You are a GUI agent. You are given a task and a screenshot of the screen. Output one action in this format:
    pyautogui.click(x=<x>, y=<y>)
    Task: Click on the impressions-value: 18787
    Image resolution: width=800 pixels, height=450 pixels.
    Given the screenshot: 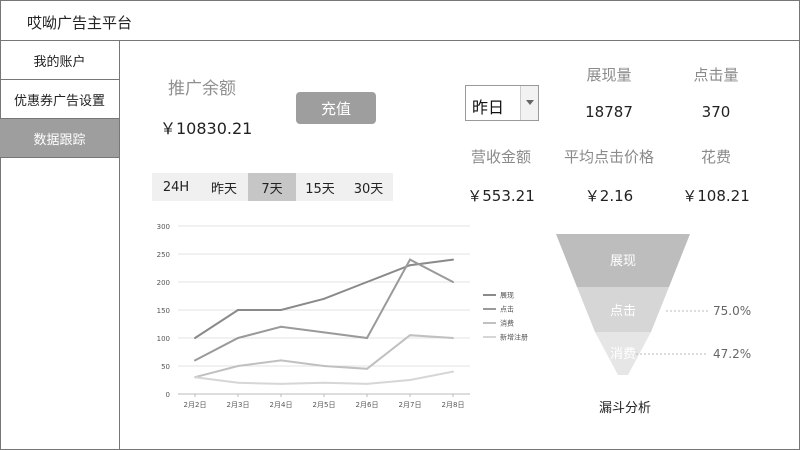 What is the action you would take?
    pyautogui.click(x=609, y=112)
    